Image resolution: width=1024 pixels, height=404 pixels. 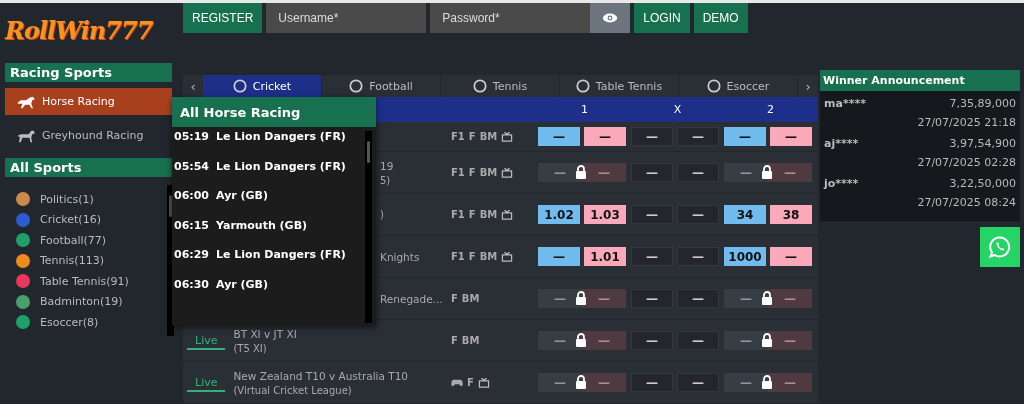 I want to click on winner-date: 27/07/2025 02:28, so click(x=966, y=162).